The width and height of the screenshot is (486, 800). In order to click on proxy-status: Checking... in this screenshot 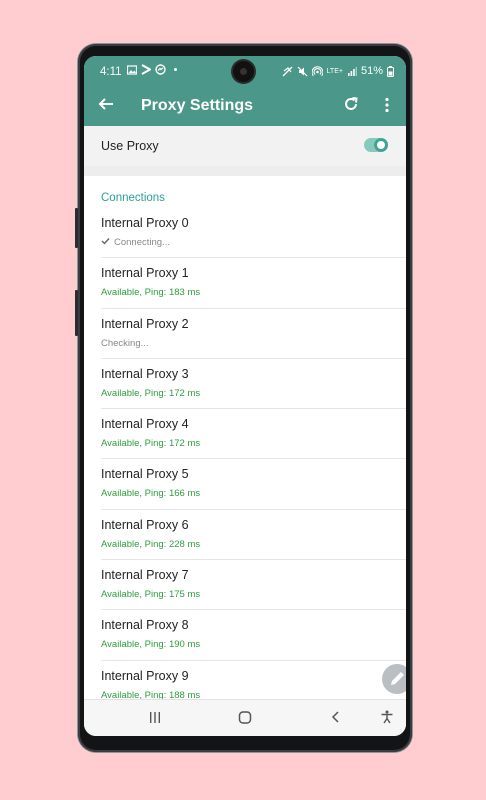, I will do `click(125, 343)`.